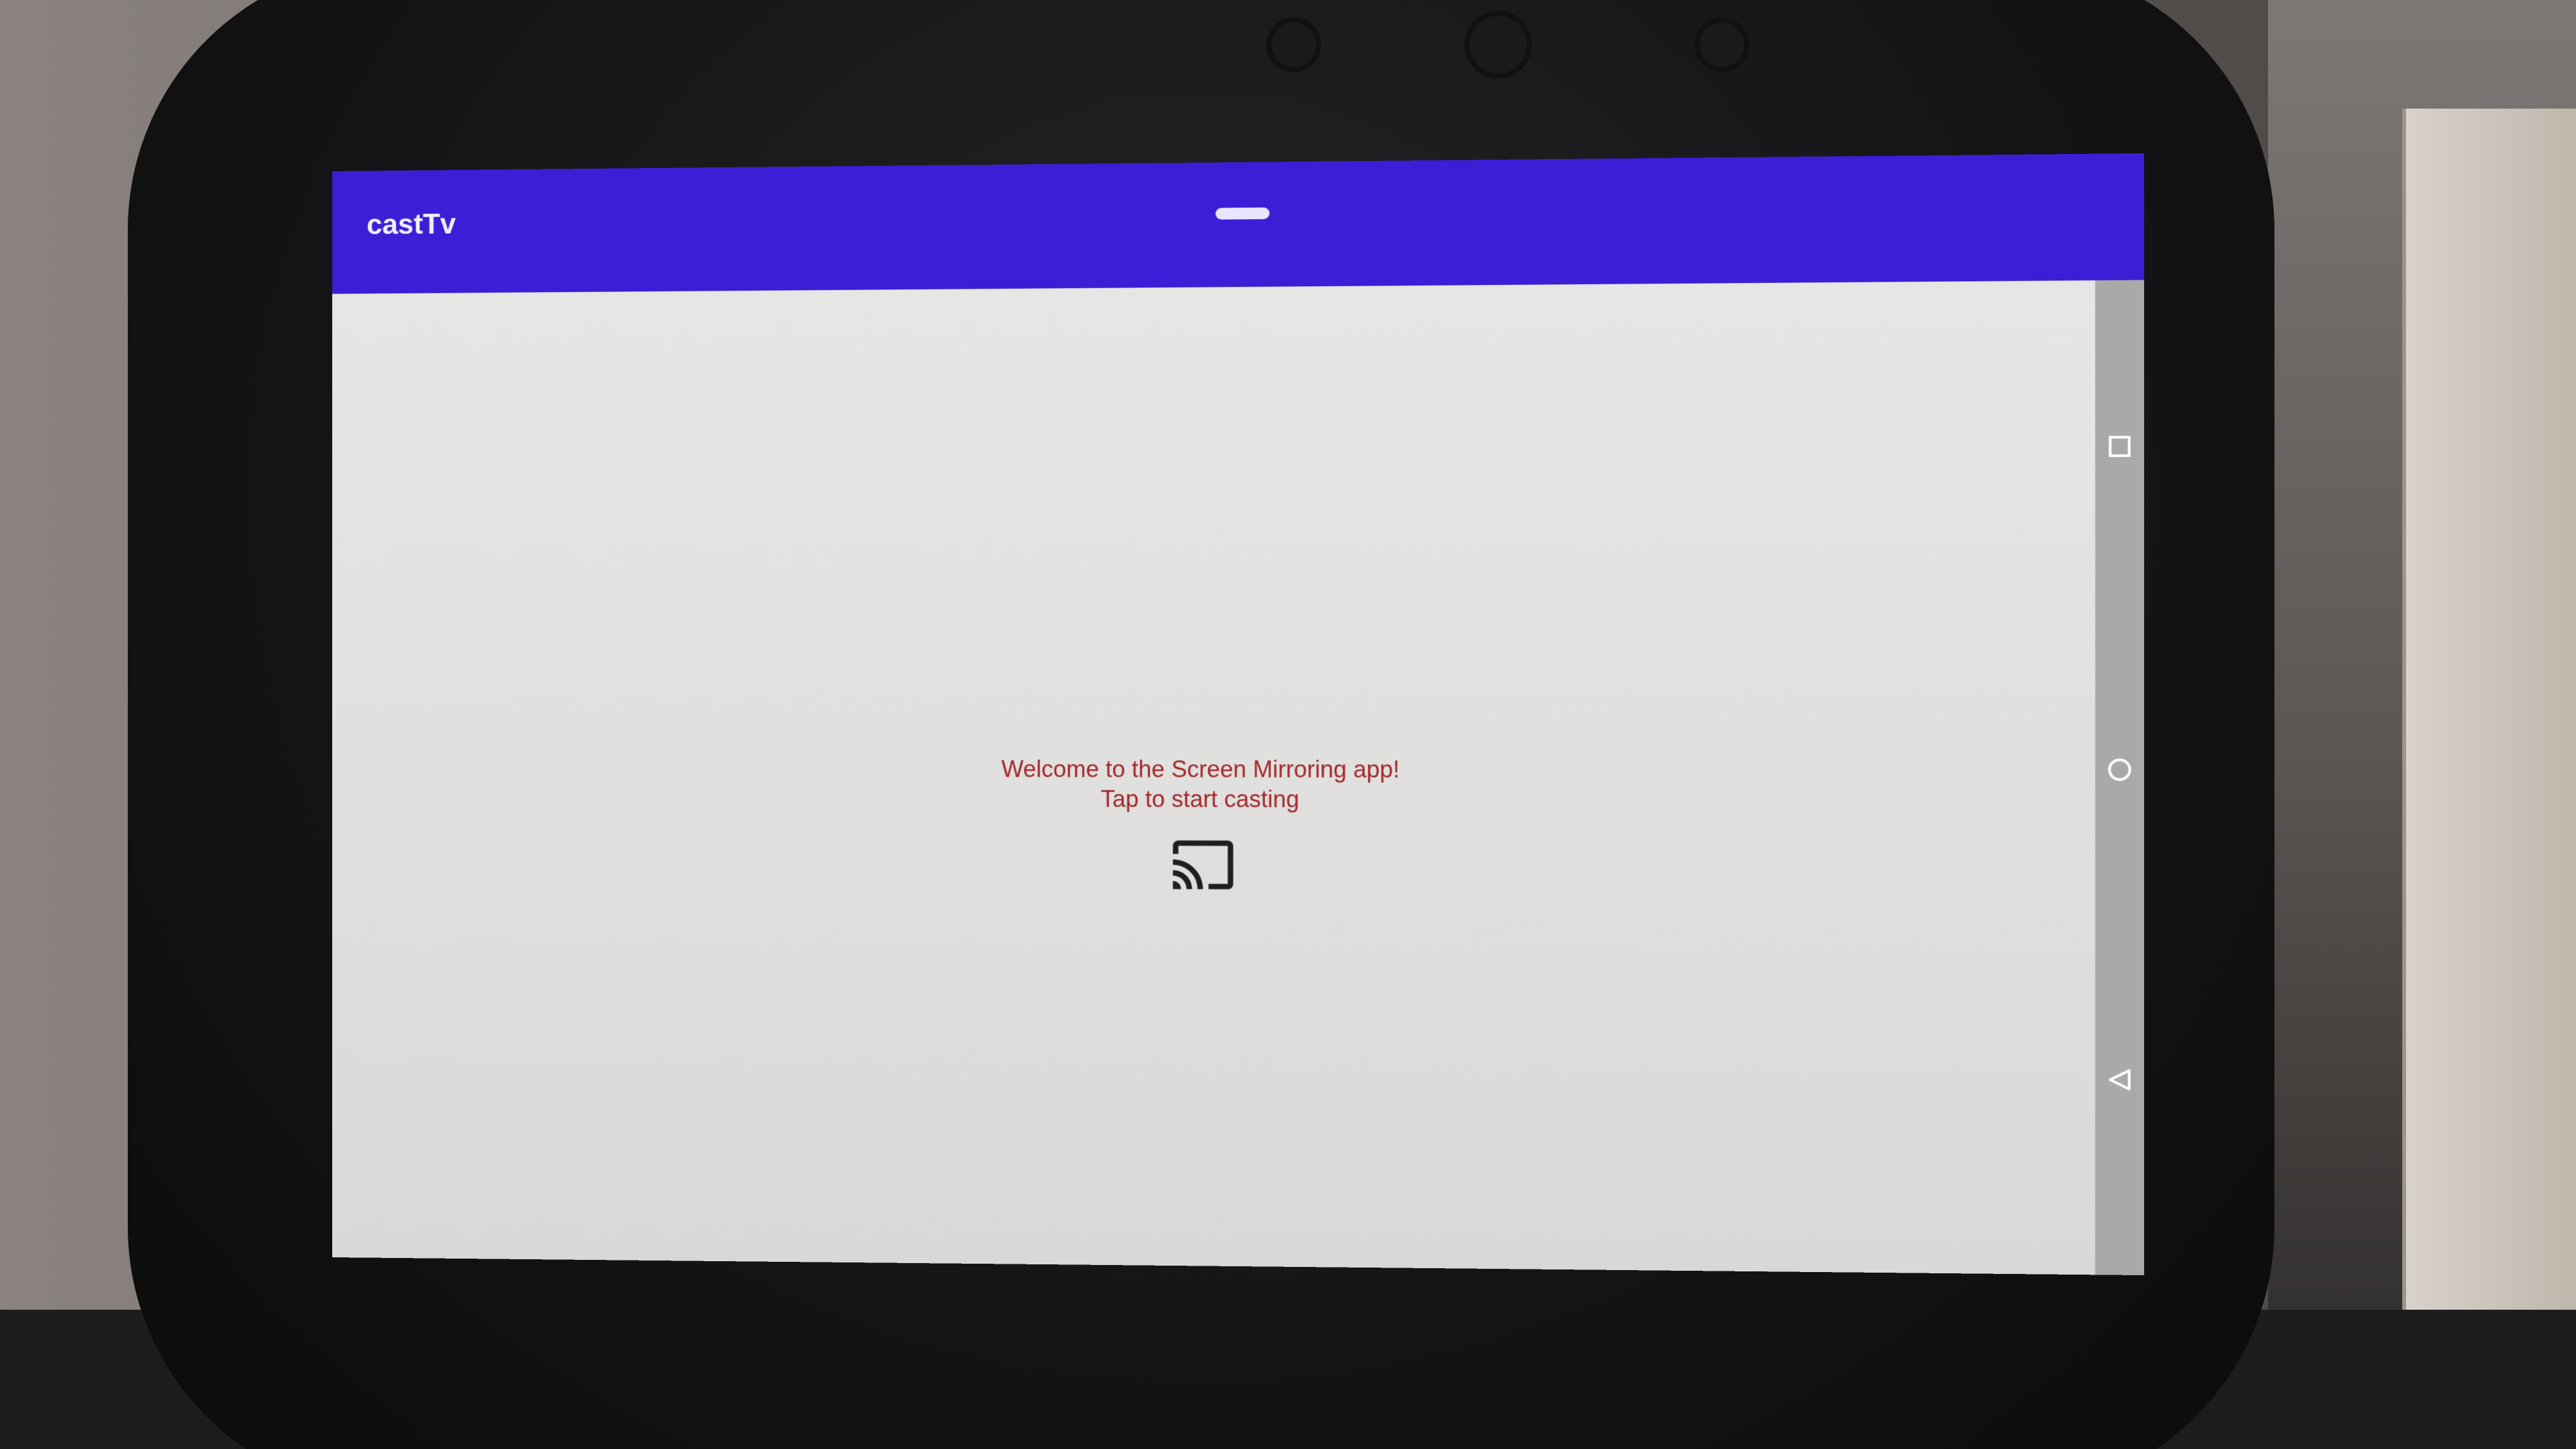 The height and width of the screenshot is (1449, 2576). I want to click on app-title: castTv, so click(411, 224).